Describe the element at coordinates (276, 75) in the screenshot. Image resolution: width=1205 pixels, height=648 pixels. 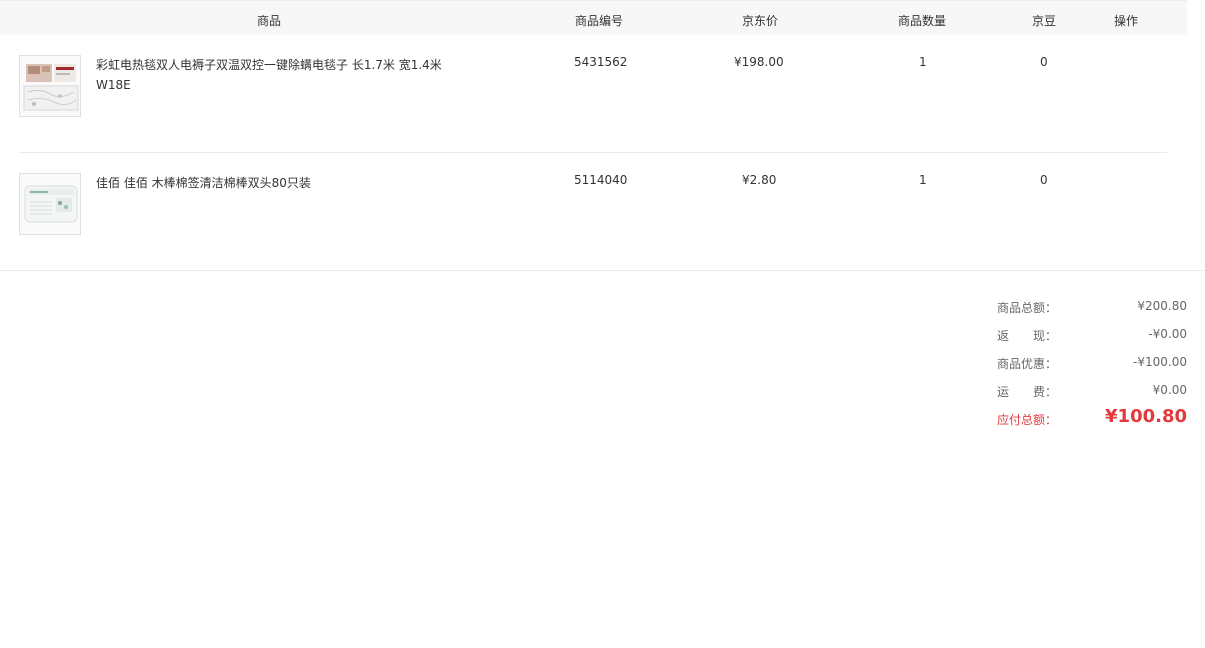
I see `product-name-link: 彩虹电热毯双人电褥子双温双控一键除螨电毯子 长1.7米 宽1.4米 W18E` at that location.